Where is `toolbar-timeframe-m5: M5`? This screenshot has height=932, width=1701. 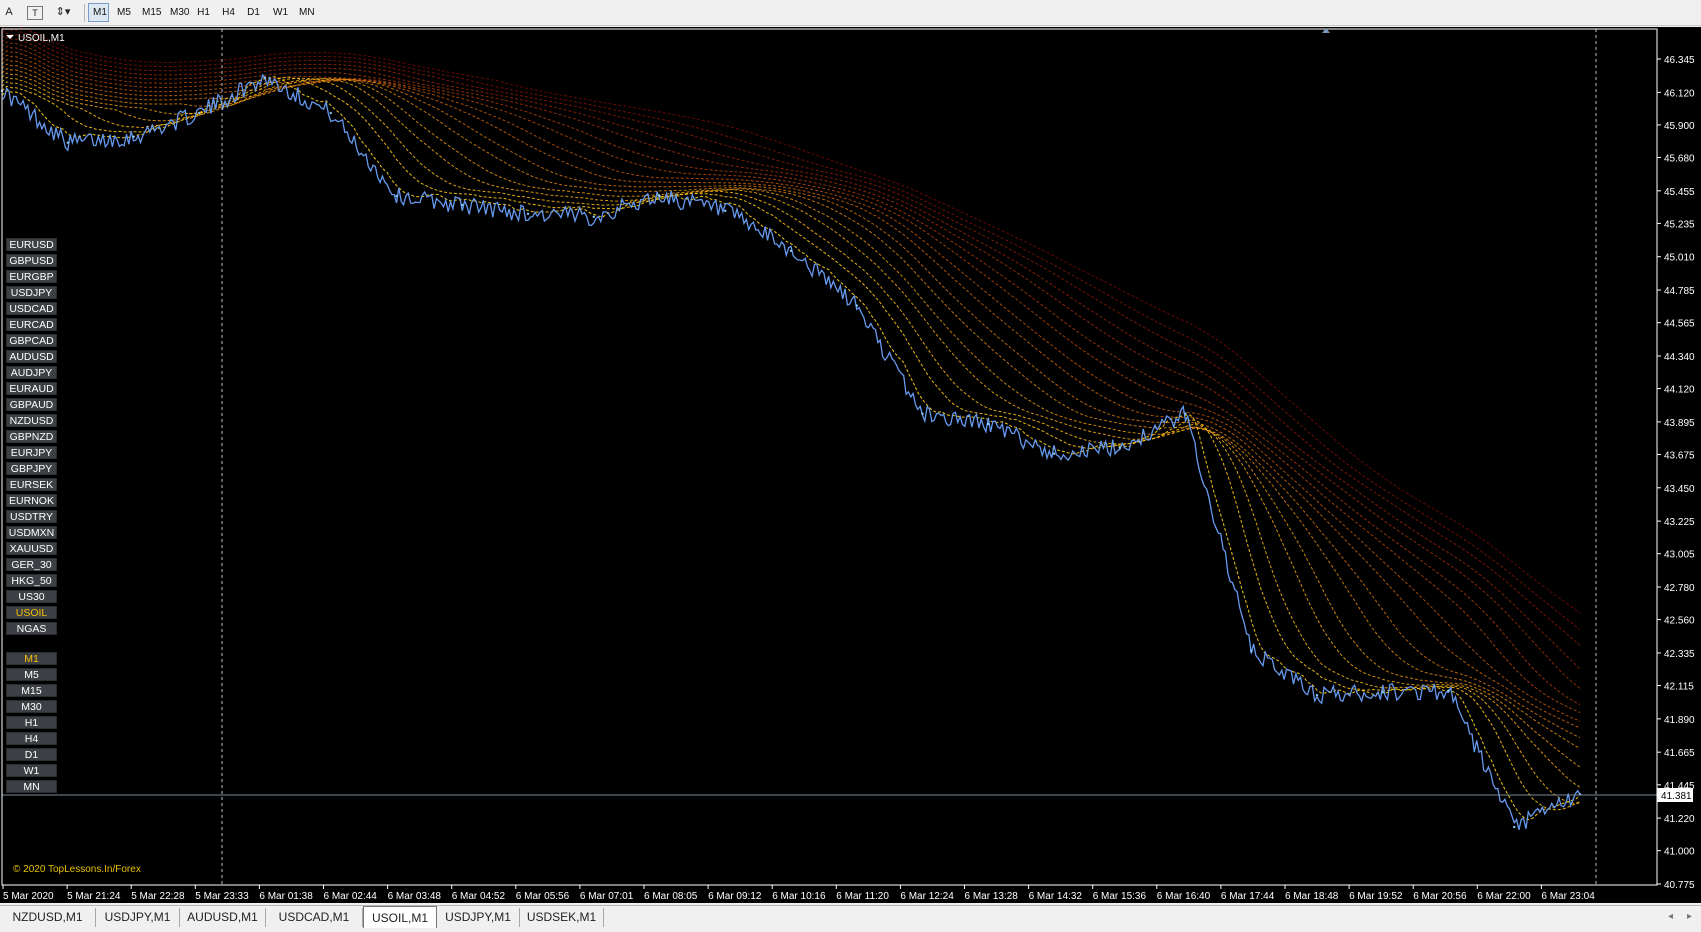 toolbar-timeframe-m5: M5 is located at coordinates (123, 12).